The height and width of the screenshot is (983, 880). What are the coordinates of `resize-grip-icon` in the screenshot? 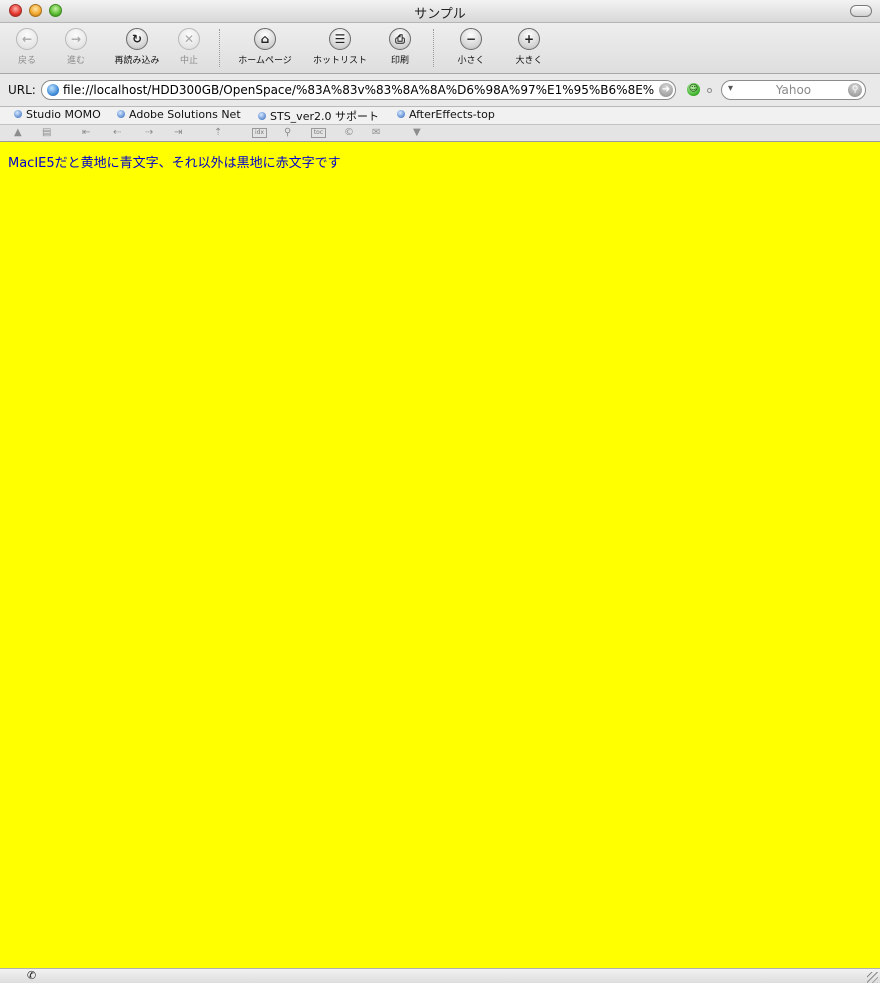 It's located at (872, 977).